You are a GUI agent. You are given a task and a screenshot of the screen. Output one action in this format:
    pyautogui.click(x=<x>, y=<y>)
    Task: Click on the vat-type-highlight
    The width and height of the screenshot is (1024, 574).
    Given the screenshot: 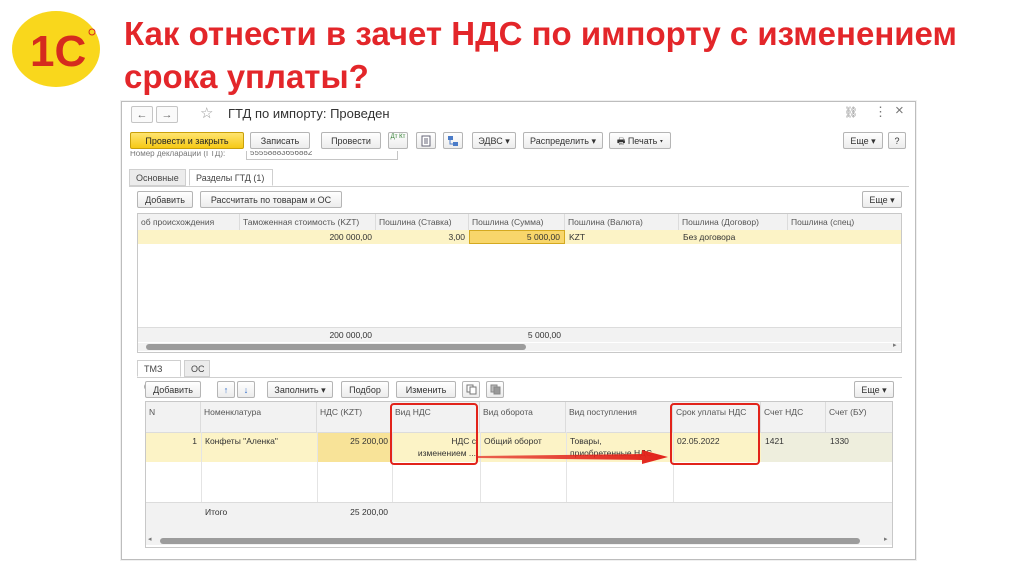 What is the action you would take?
    pyautogui.click(x=434, y=434)
    